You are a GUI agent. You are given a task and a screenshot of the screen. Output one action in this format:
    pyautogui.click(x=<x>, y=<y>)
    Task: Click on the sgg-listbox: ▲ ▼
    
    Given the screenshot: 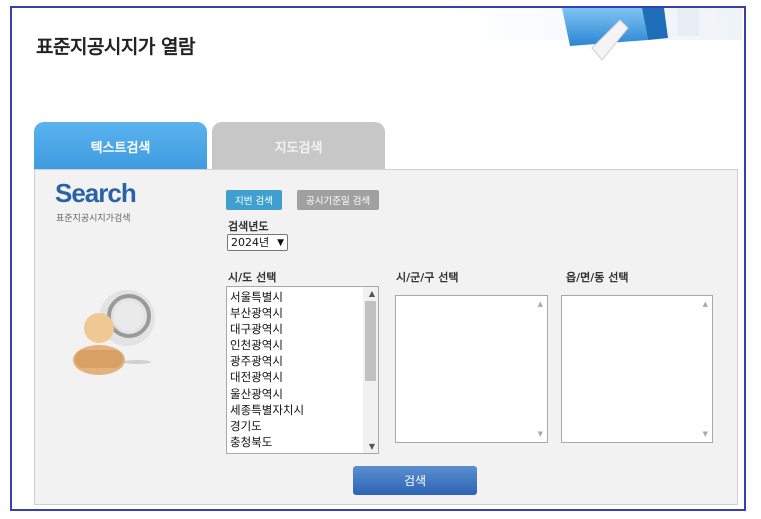 What is the action you would take?
    pyautogui.click(x=471, y=369)
    